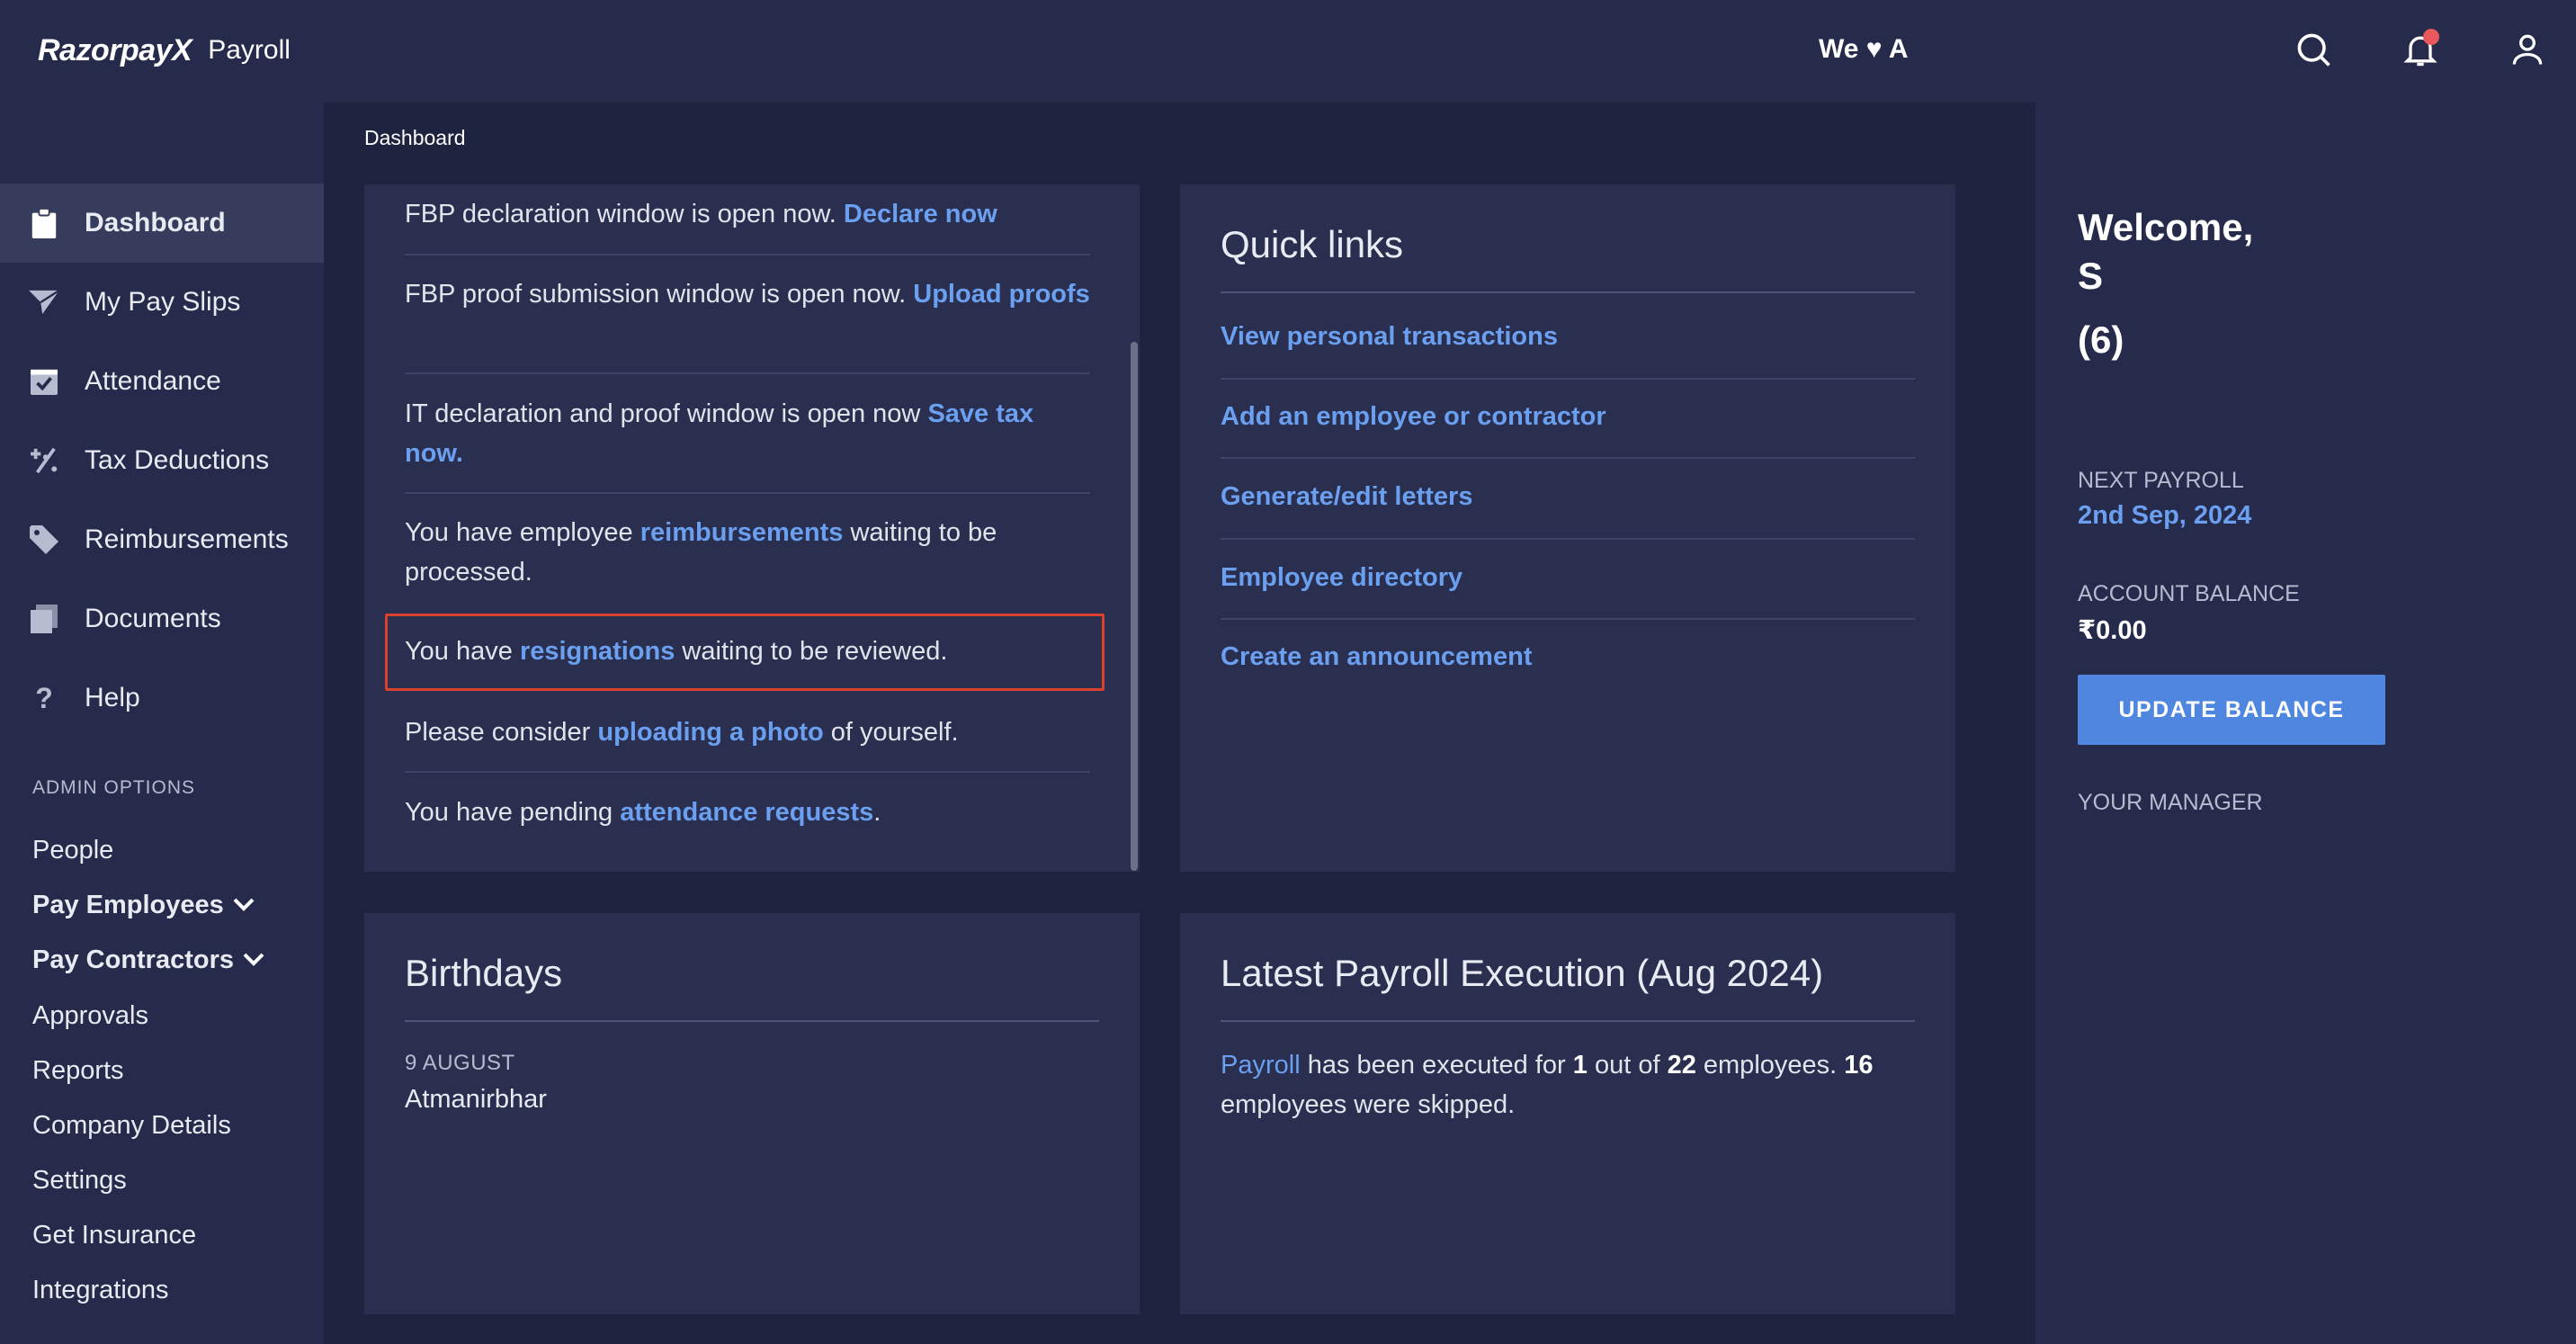  Describe the element at coordinates (162, 698) in the screenshot. I see `sidebar-item-help: ? Help` at that location.